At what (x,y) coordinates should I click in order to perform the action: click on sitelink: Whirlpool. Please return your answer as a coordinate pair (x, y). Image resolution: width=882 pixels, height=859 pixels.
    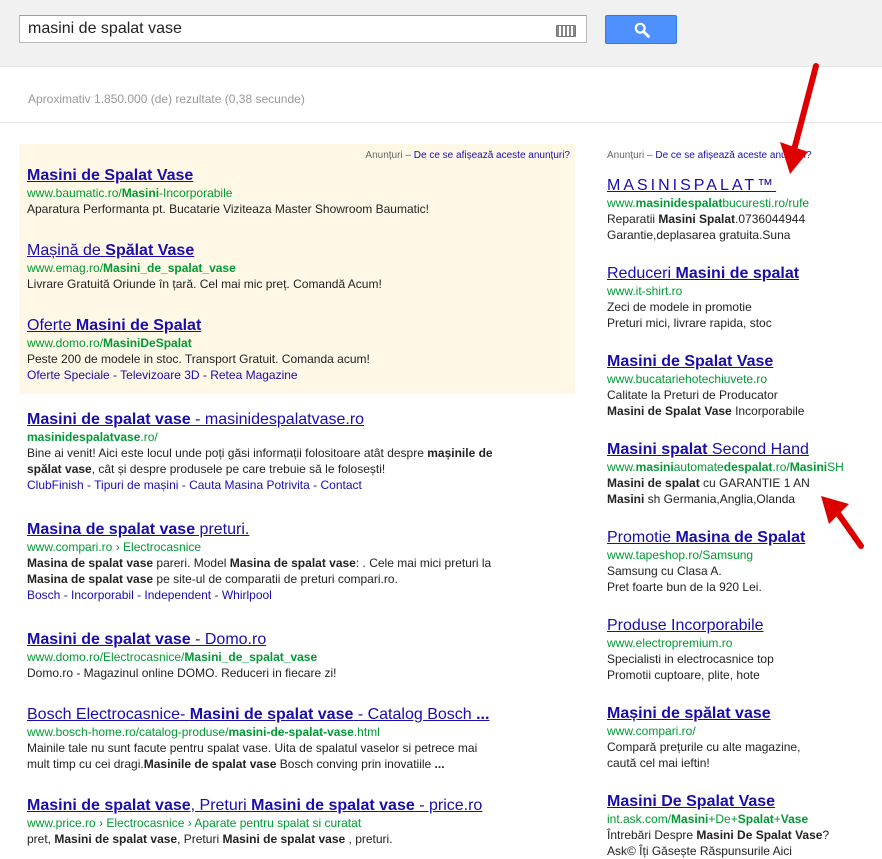
    Looking at the image, I should click on (247, 595).